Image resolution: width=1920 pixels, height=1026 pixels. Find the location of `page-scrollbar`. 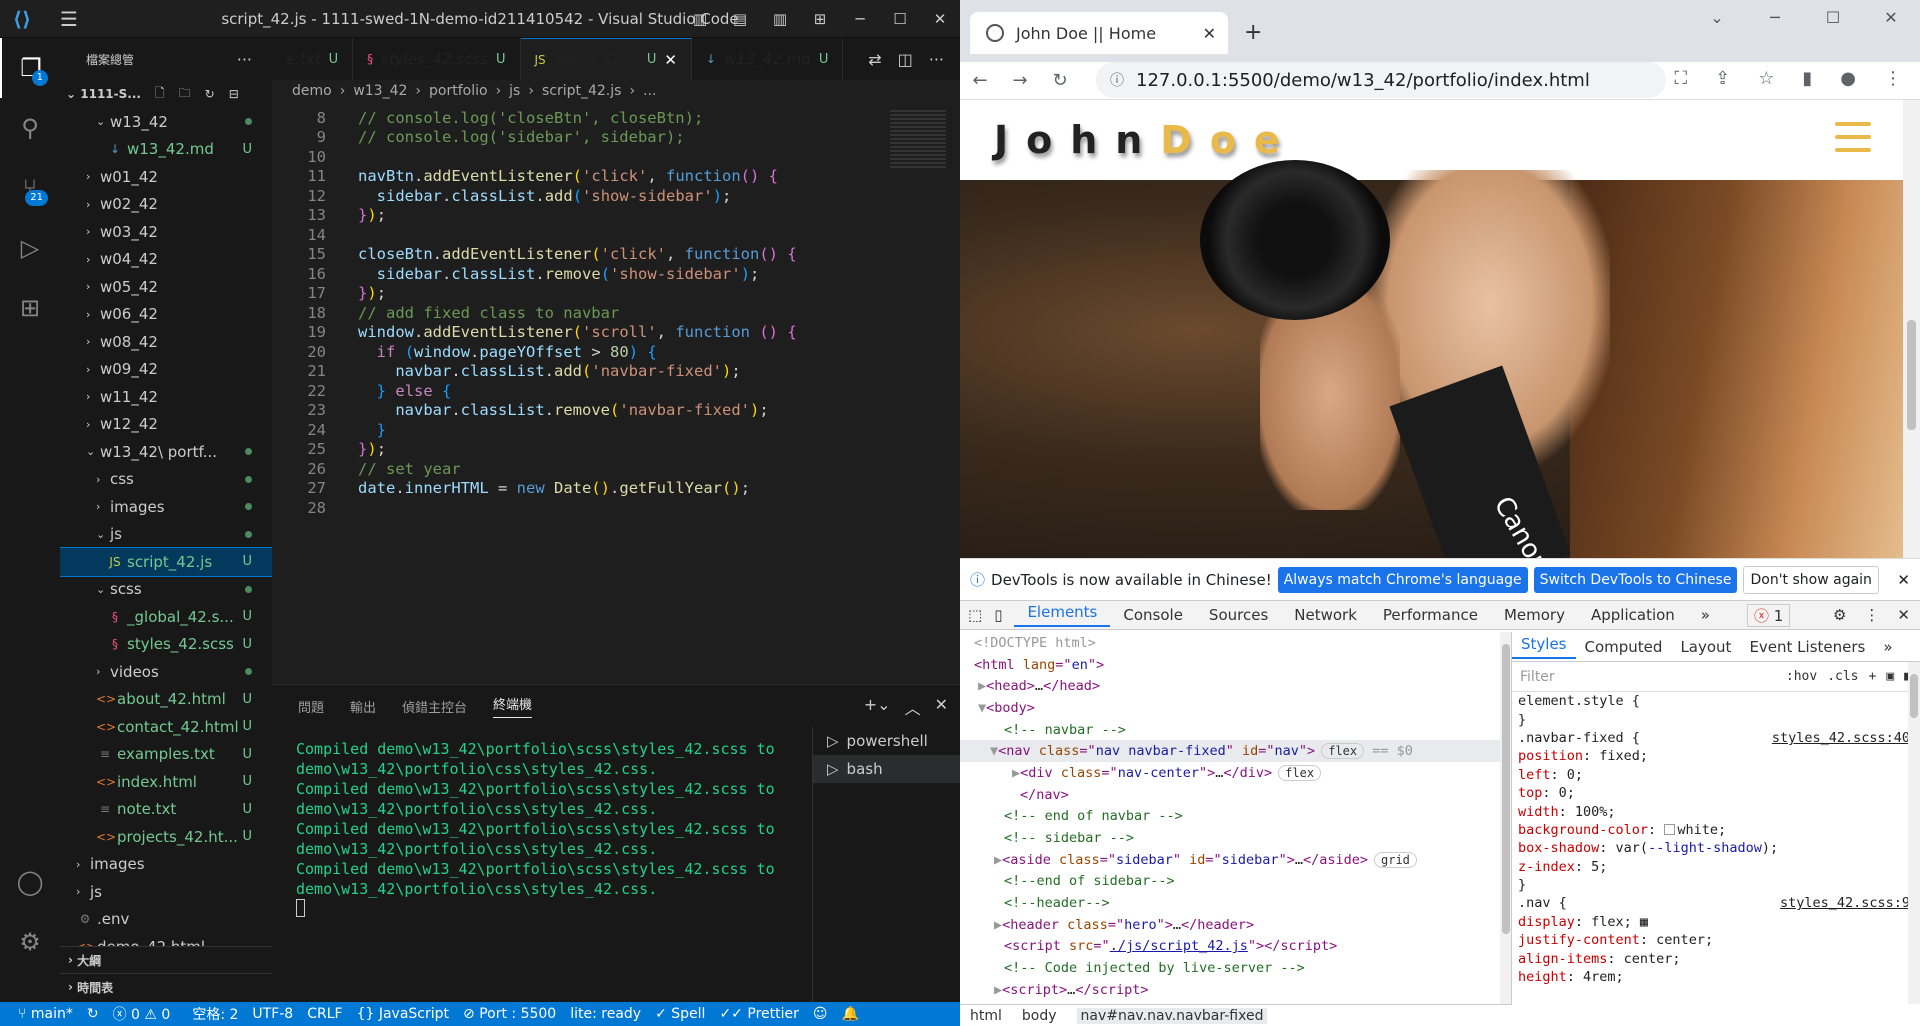

page-scrollbar is located at coordinates (1911, 329).